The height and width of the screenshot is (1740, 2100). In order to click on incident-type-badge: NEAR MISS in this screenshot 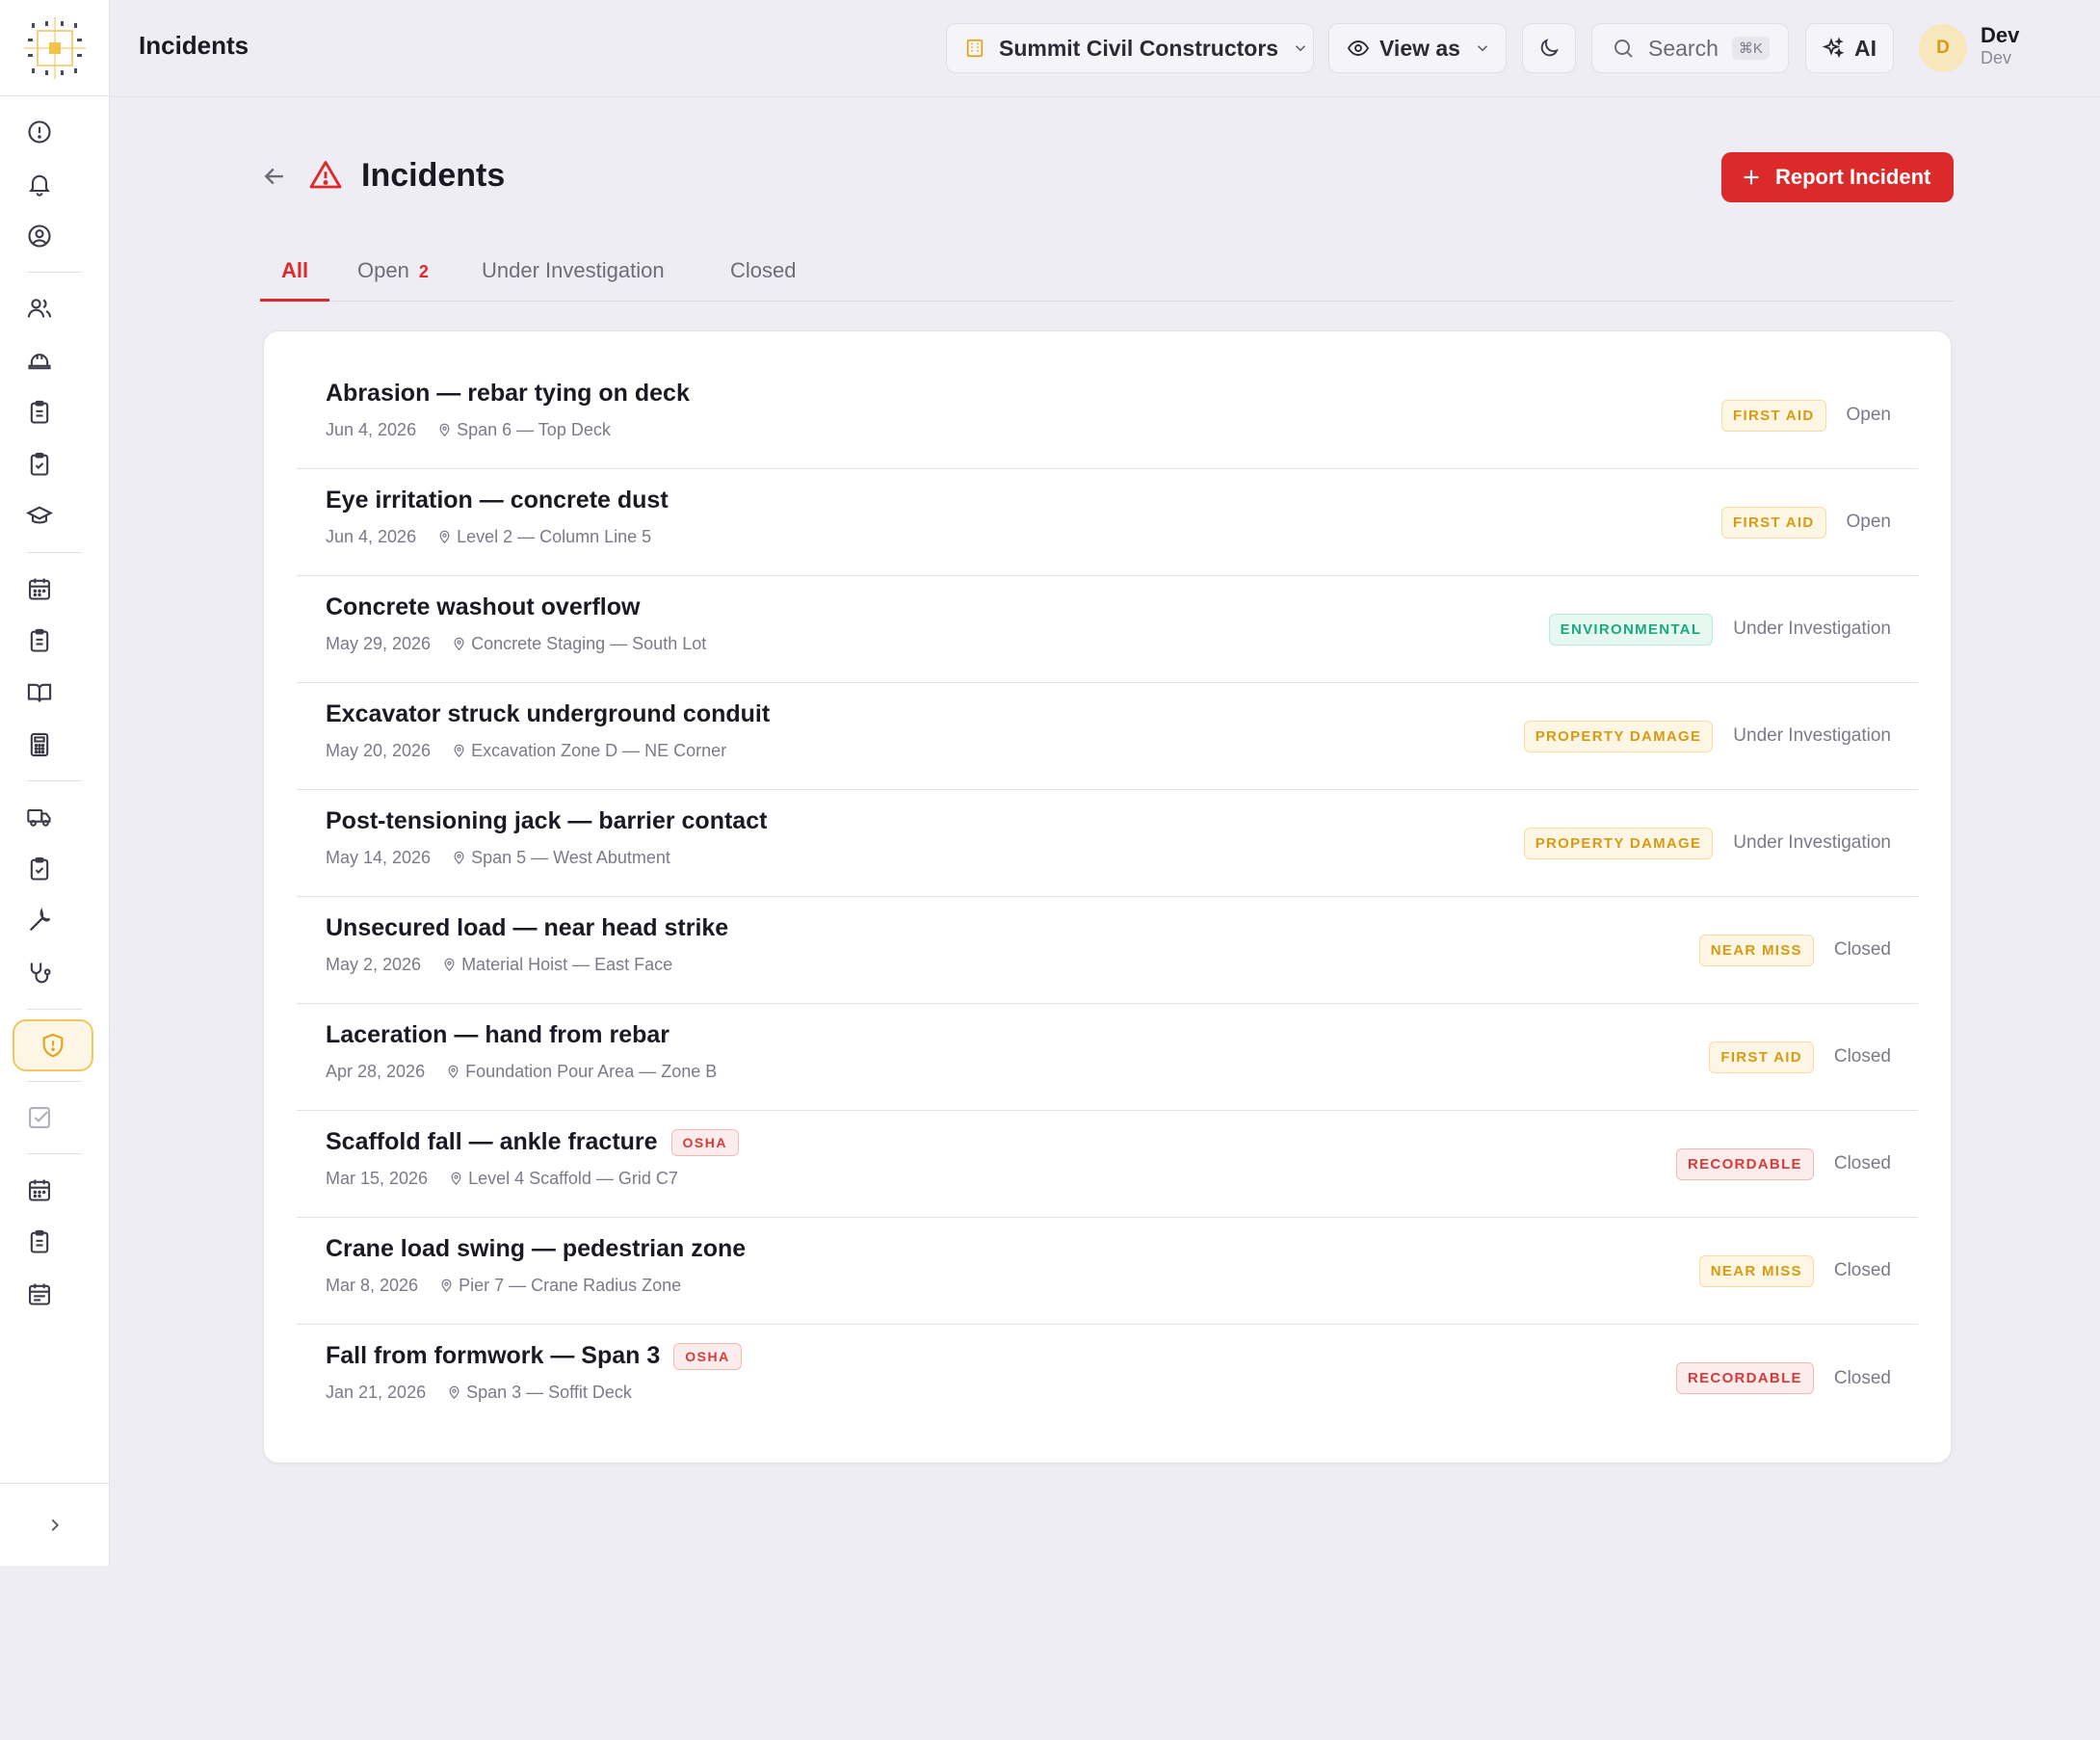, I will do `click(1756, 950)`.